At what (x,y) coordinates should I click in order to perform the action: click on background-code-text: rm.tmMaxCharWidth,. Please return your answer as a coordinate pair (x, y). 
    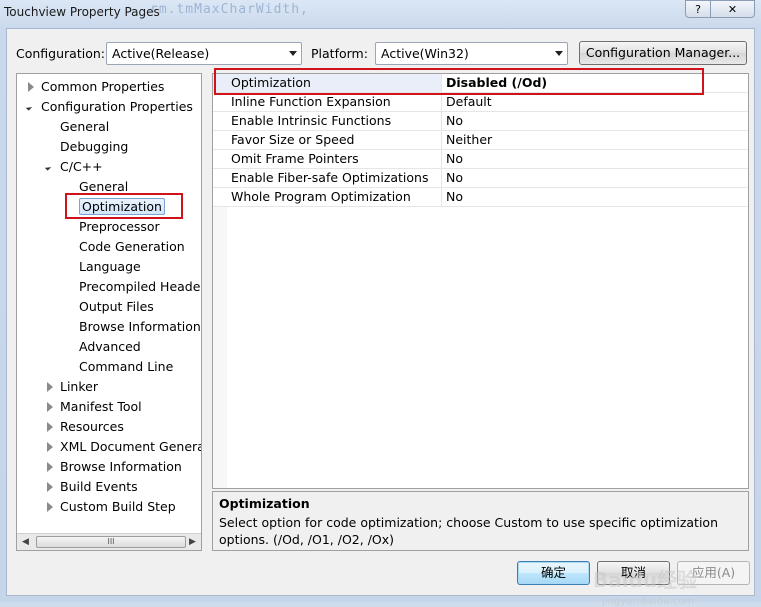
    Looking at the image, I should click on (229, 9).